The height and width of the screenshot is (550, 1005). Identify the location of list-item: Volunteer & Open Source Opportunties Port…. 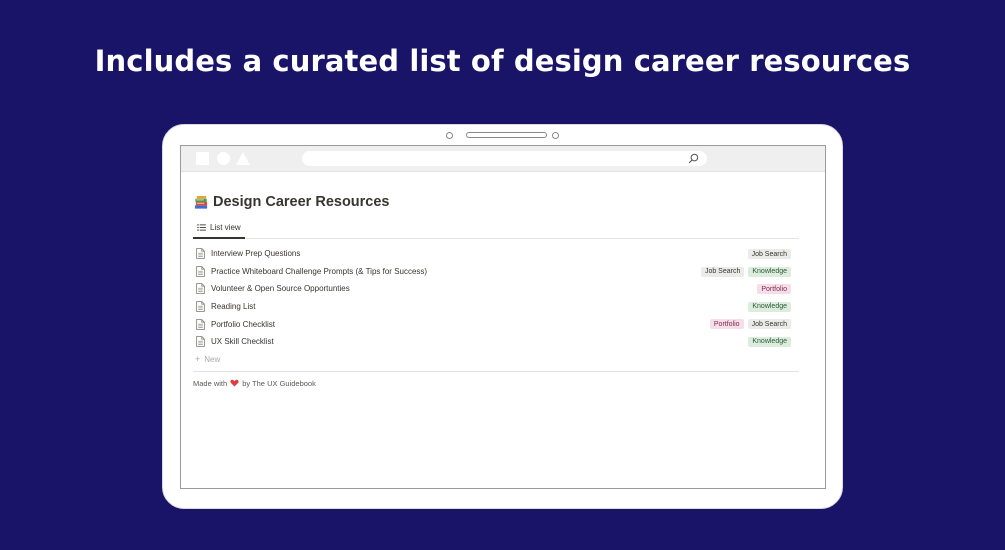
(496, 289).